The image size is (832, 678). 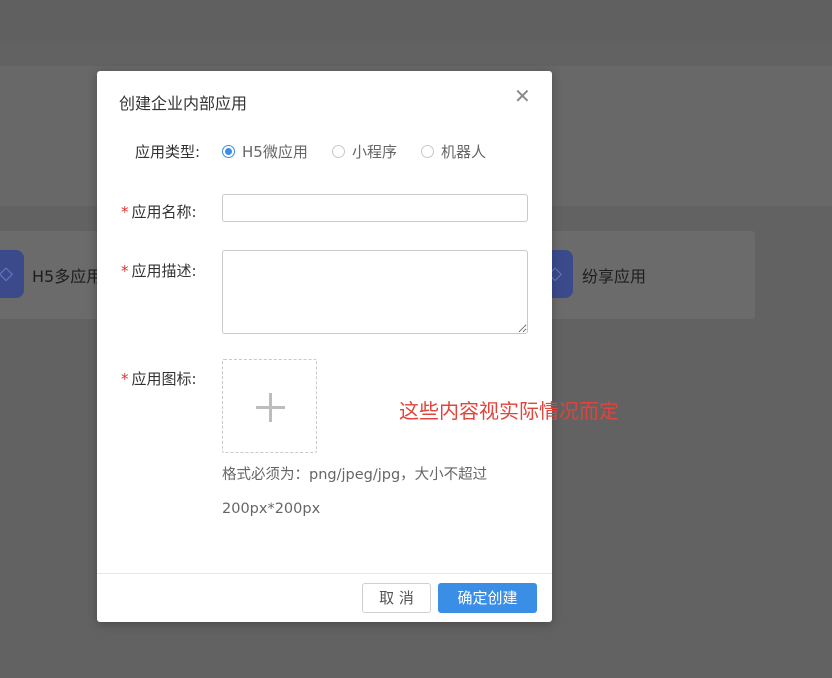 What do you see at coordinates (375, 292) in the screenshot?
I see `app-description-textarea` at bounding box center [375, 292].